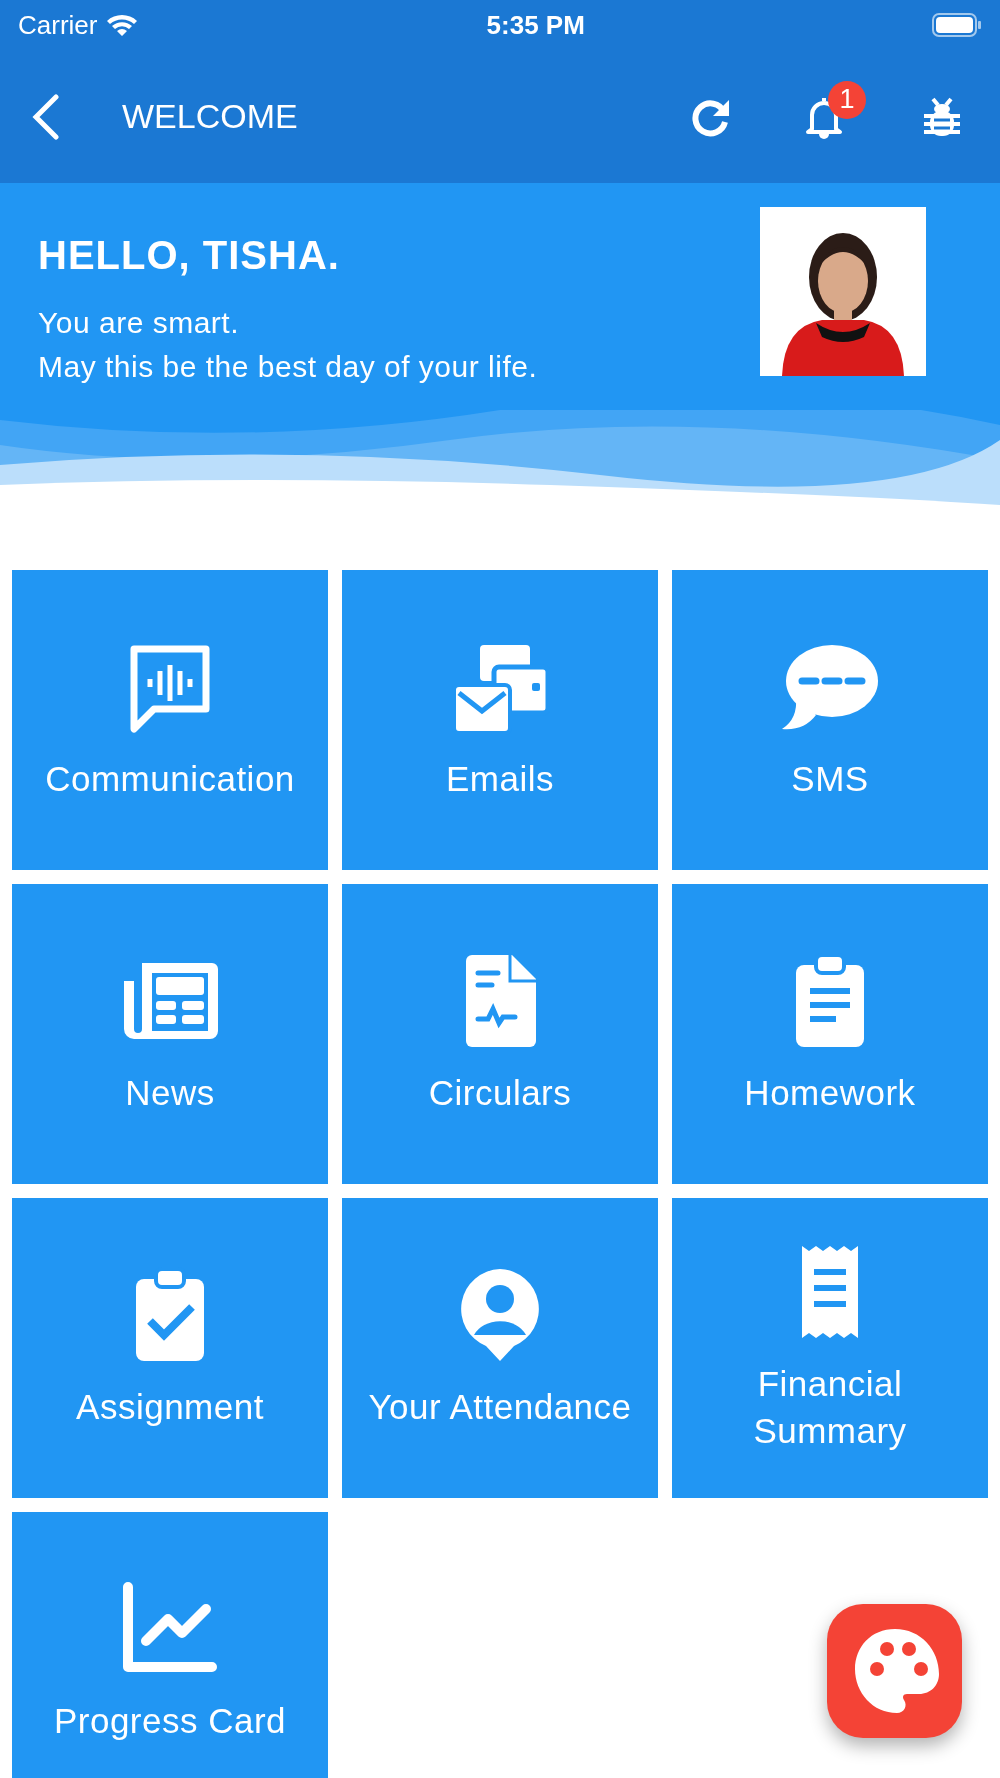  What do you see at coordinates (170, 720) in the screenshot?
I see `menu-tile: Communication` at bounding box center [170, 720].